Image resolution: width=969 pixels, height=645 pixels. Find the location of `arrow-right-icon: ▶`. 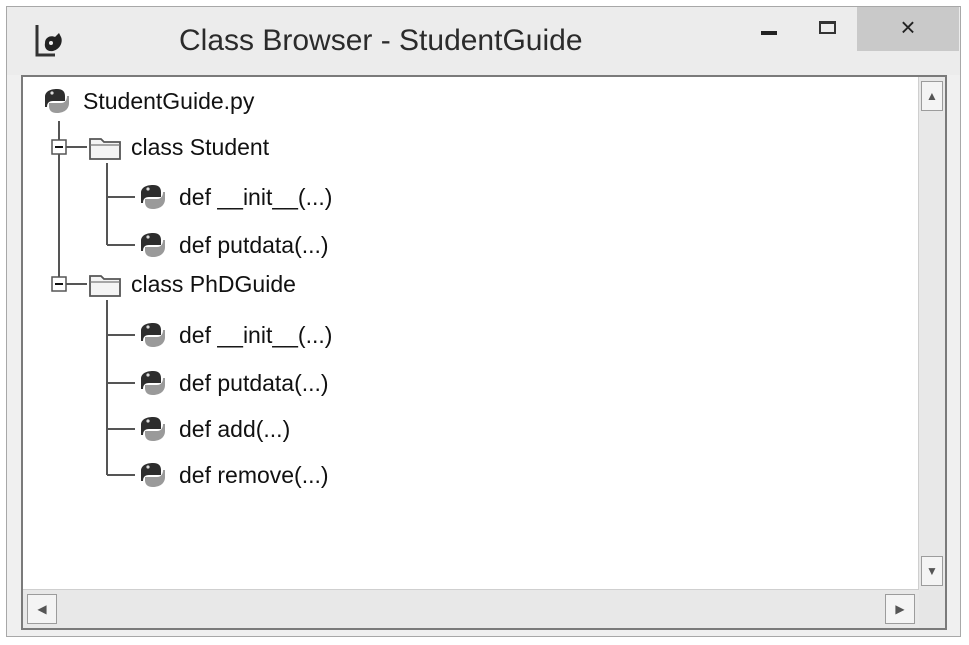

arrow-right-icon: ▶ is located at coordinates (900, 609).